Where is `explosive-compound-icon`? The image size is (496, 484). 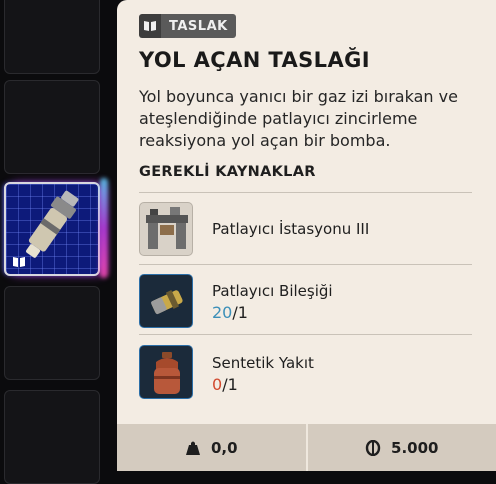 explosive-compound-icon is located at coordinates (166, 301).